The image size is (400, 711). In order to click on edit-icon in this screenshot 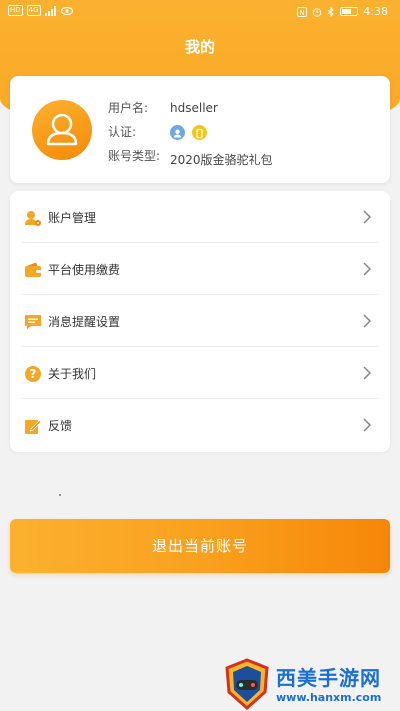, I will do `click(33, 426)`.